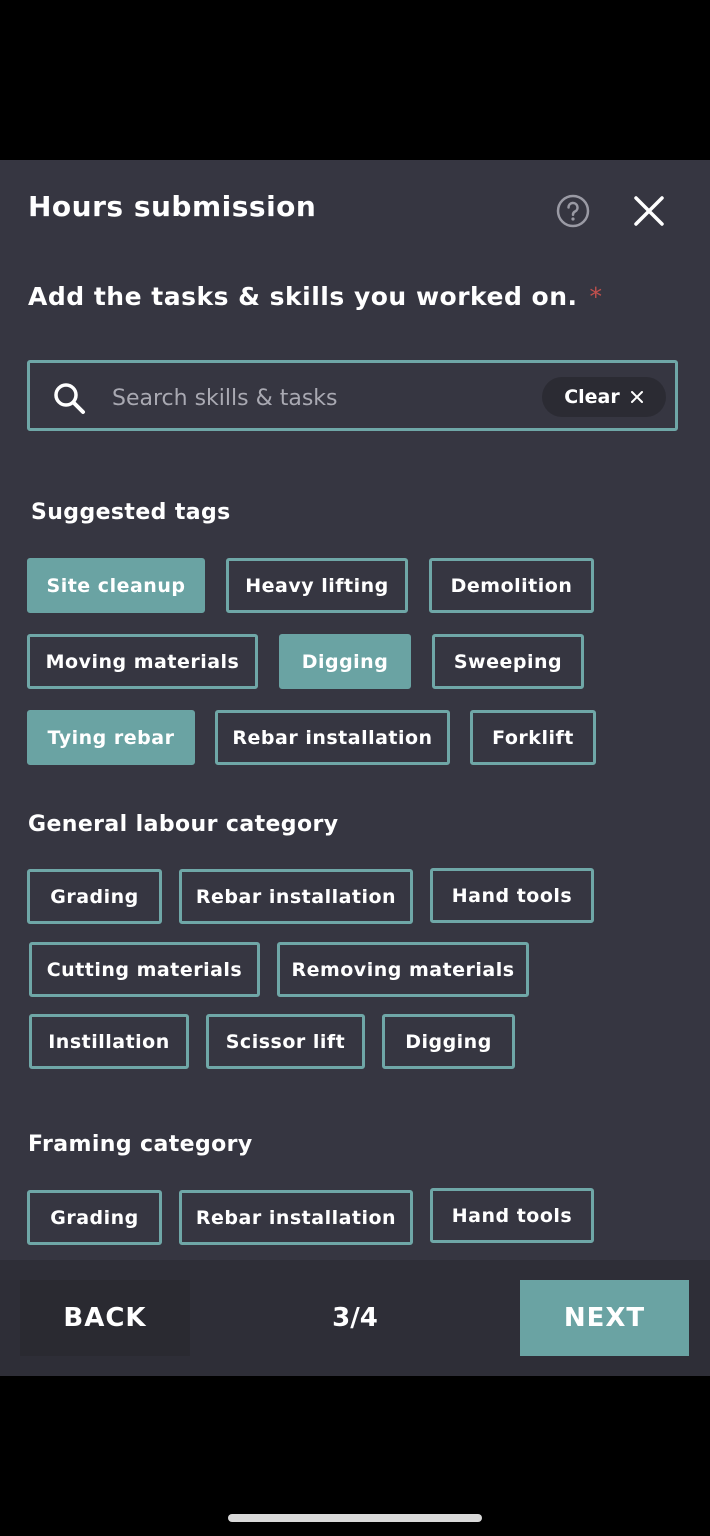 The height and width of the screenshot is (1536, 710). I want to click on footer-nav: BACK 3/4 NEXT, so click(355, 1318).